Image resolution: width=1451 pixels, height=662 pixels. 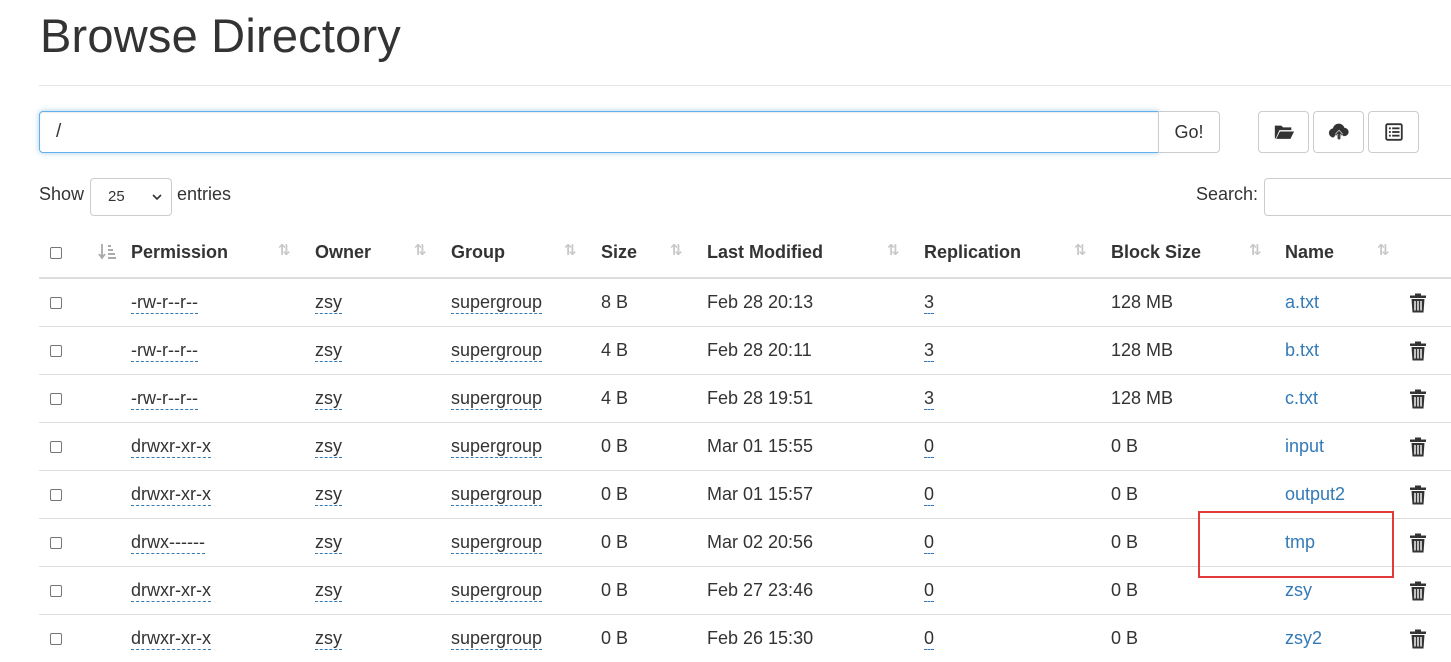 I want to click on name-cell: tmp, so click(x=1347, y=542).